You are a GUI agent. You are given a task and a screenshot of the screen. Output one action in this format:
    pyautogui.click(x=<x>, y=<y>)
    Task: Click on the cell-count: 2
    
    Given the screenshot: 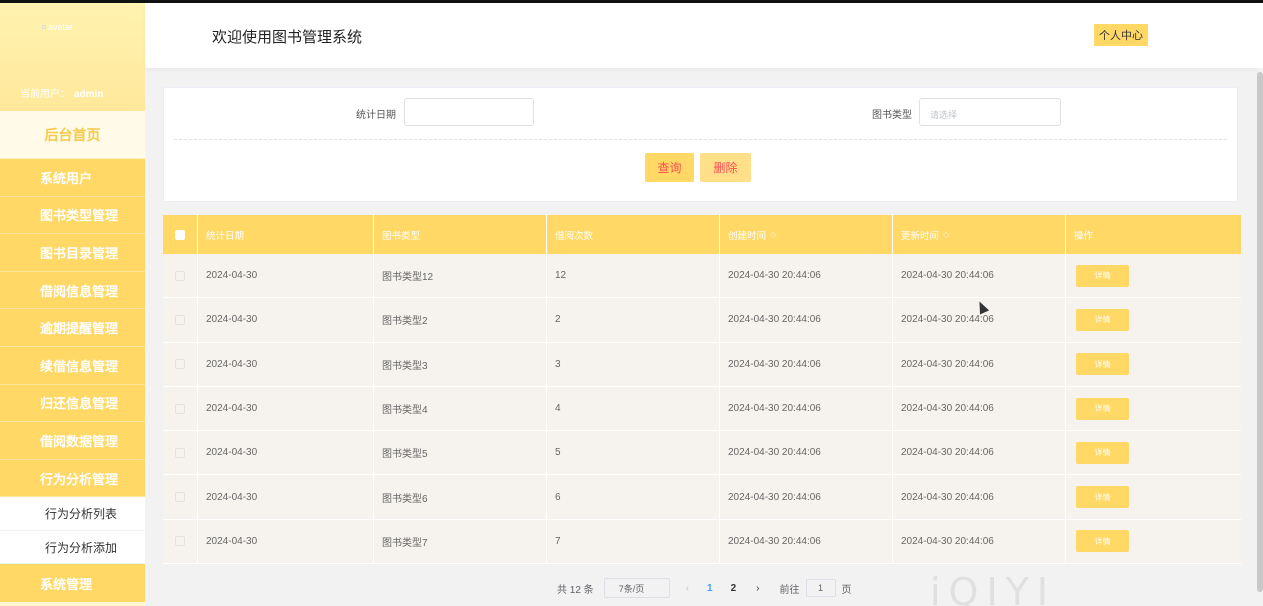 What is the action you would take?
    pyautogui.click(x=633, y=320)
    